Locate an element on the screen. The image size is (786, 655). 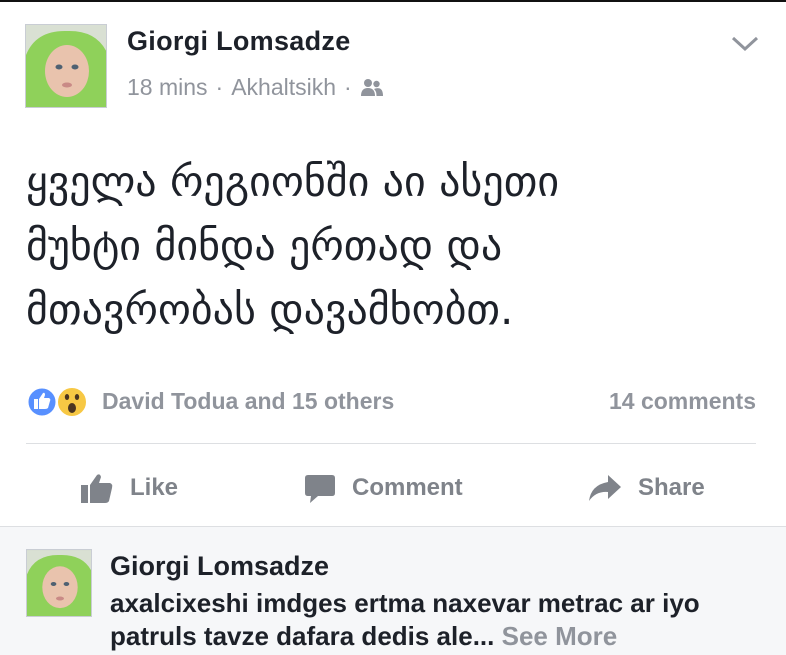
comment-button: Comment is located at coordinates (383, 488).